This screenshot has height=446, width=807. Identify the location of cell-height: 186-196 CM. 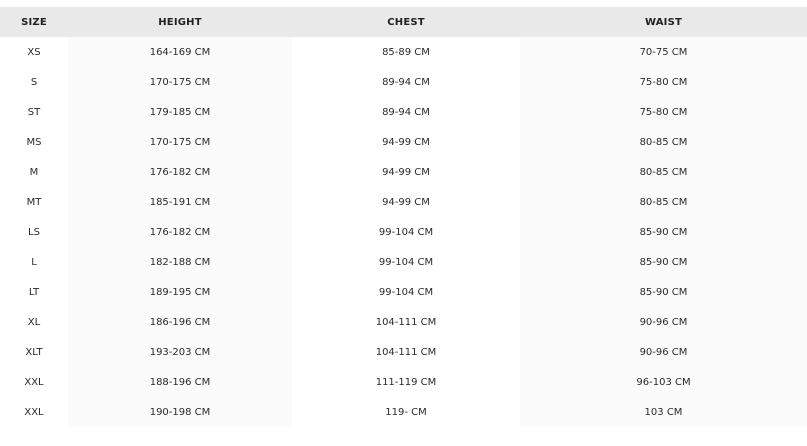
(180, 322).